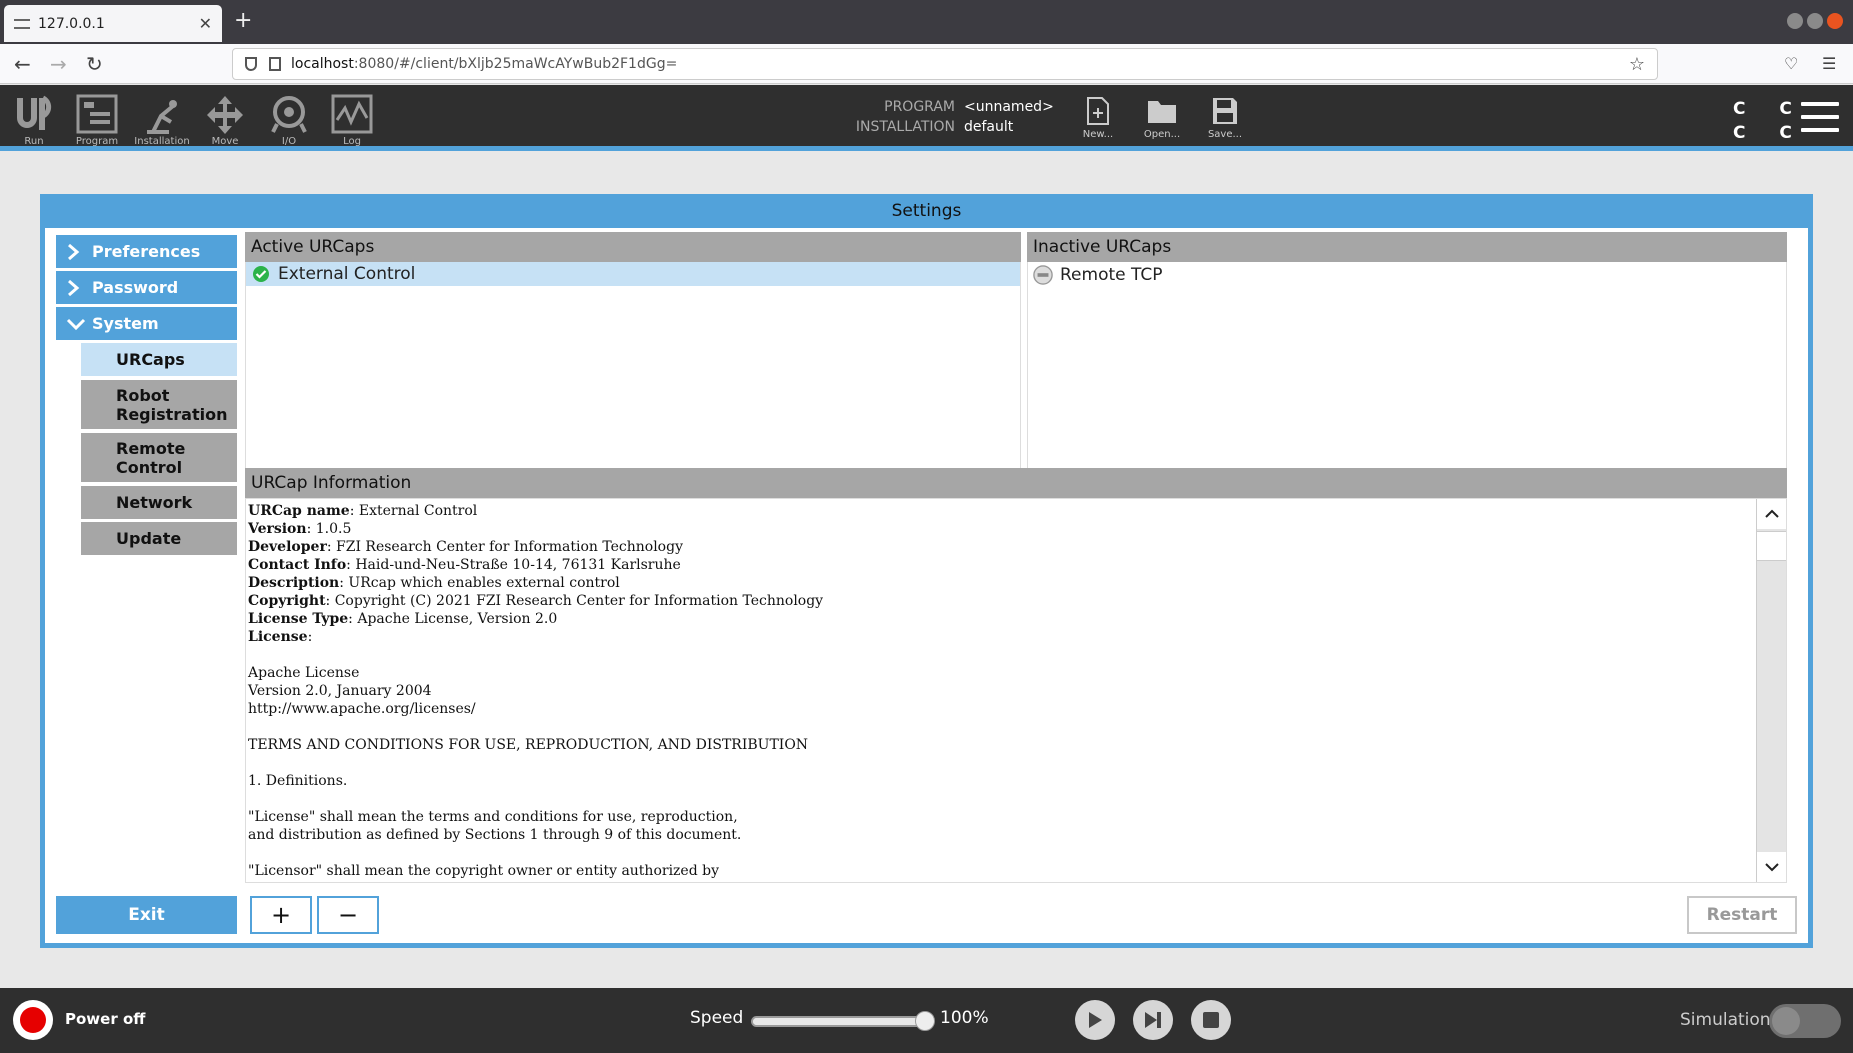 This screenshot has height=1053, width=1853. I want to click on simulation-label: Simulation, so click(1725, 1020).